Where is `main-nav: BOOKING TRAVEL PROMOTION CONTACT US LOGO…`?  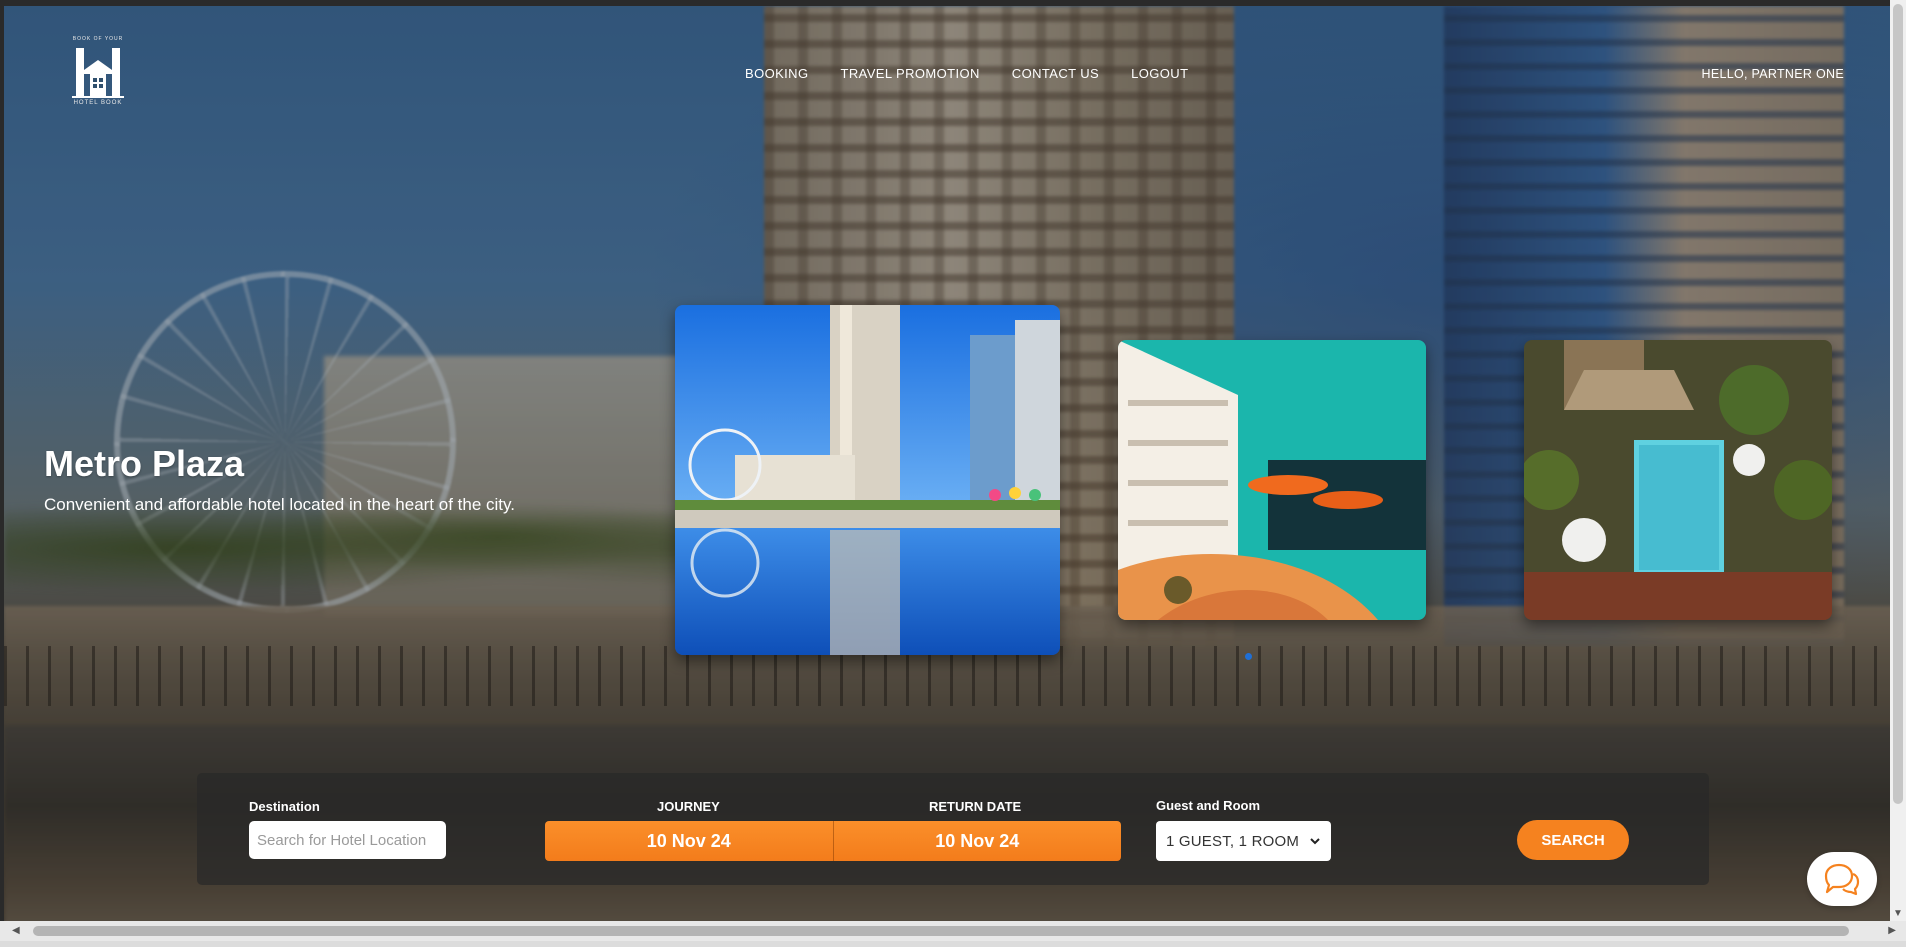
main-nav: BOOKING TRAVEL PROMOTION CONTACT US LOGO… is located at coordinates (966, 73).